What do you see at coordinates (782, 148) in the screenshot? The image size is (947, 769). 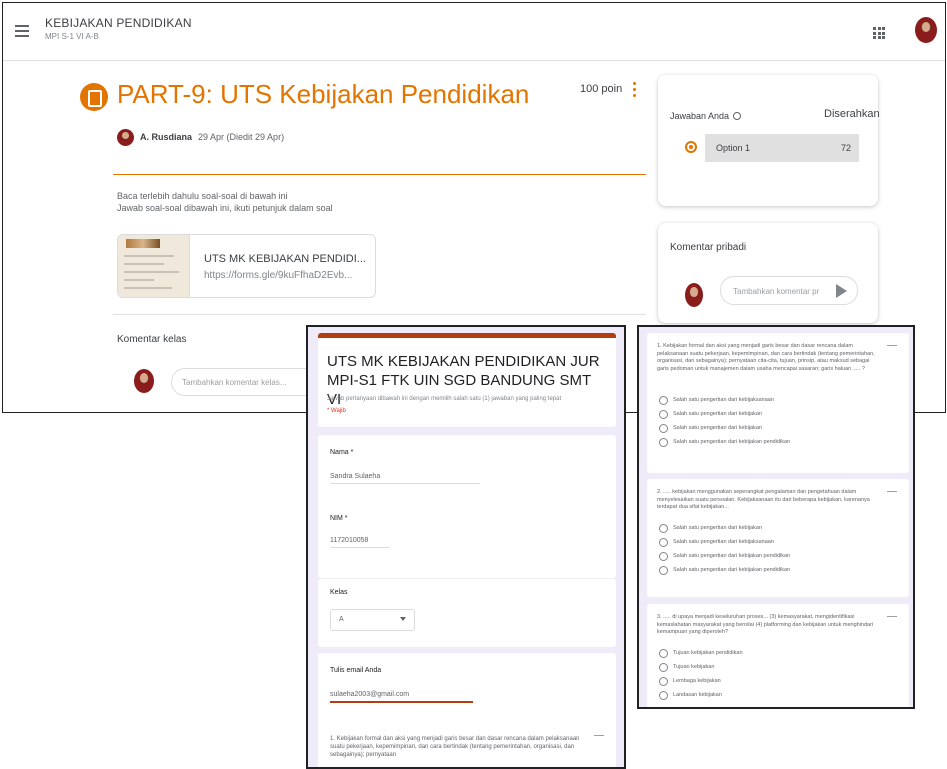 I see `selected-option: Option 1 72` at bounding box center [782, 148].